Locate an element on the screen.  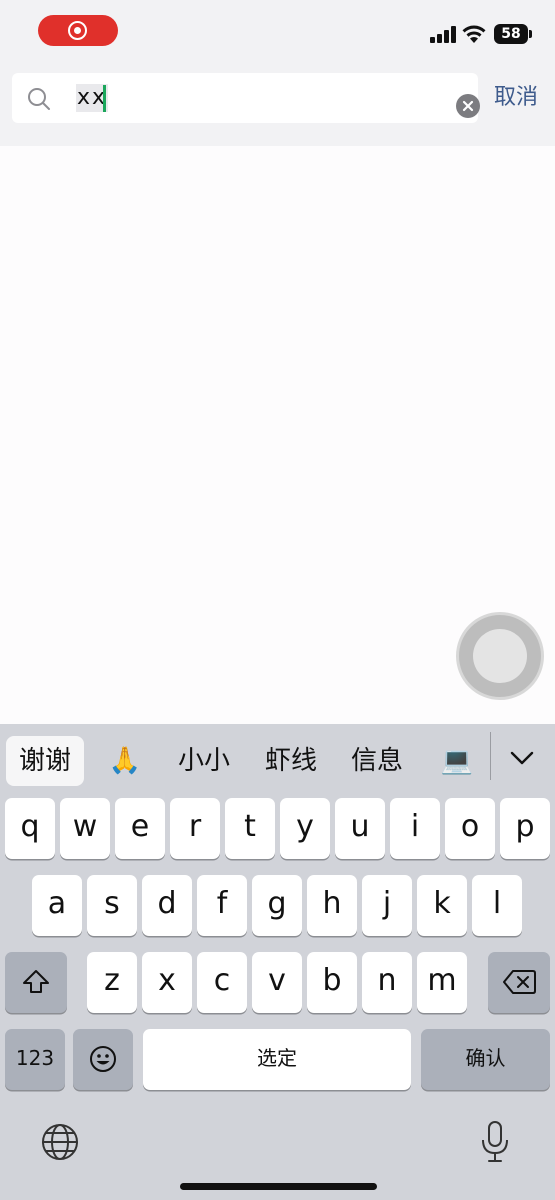
key-x: x is located at coordinates (167, 982).